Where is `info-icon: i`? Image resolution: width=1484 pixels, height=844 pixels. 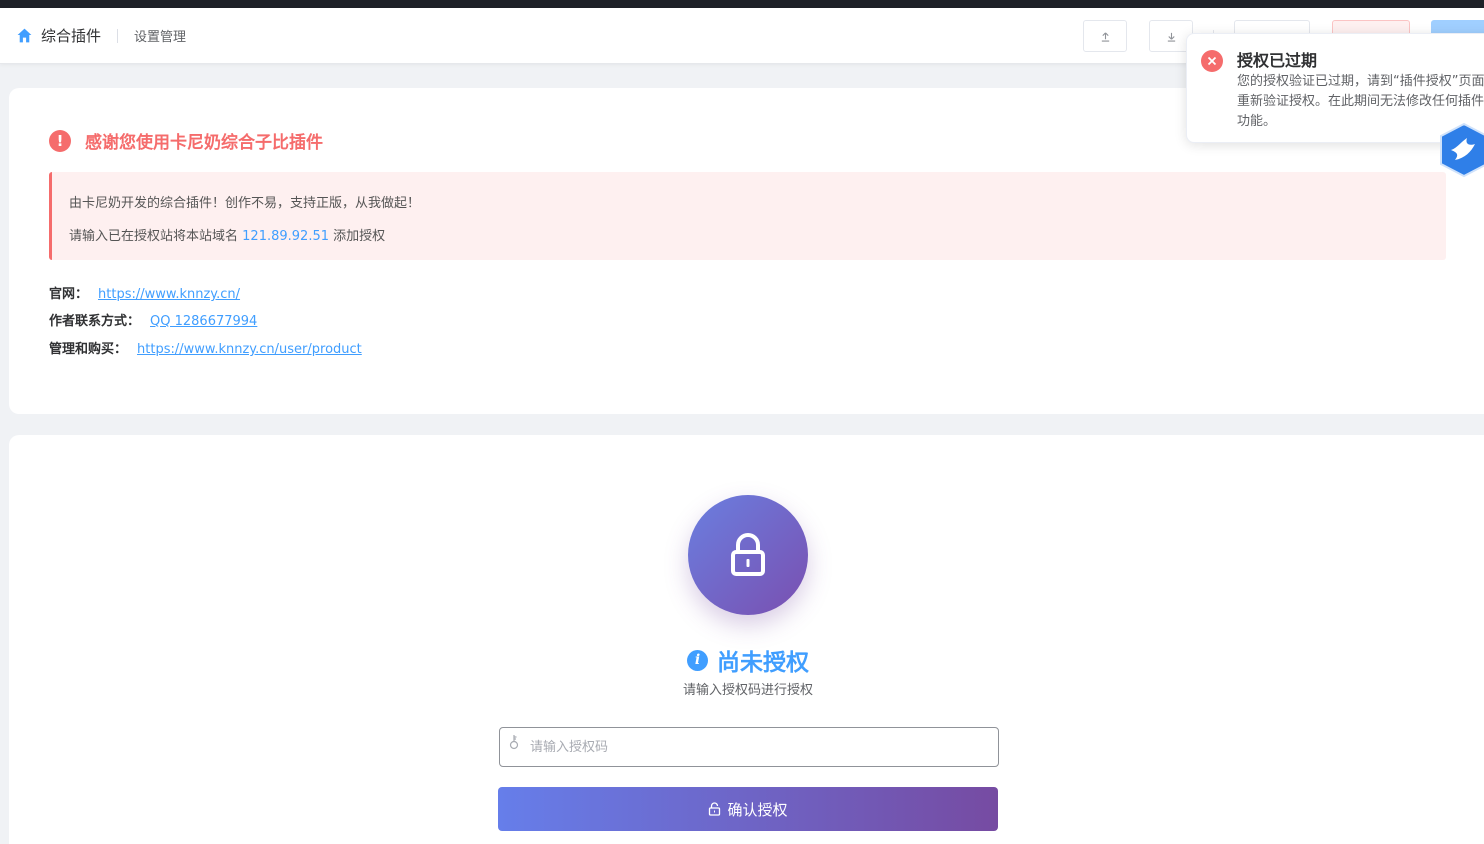
info-icon: i is located at coordinates (697, 660).